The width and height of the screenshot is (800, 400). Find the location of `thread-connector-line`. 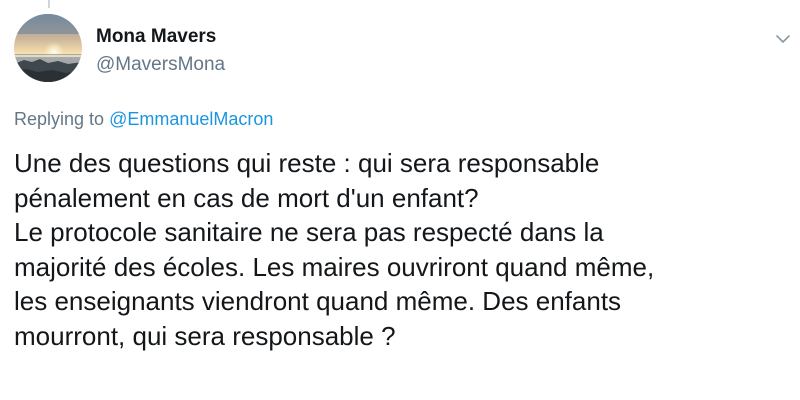

thread-connector-line is located at coordinates (49, 4).